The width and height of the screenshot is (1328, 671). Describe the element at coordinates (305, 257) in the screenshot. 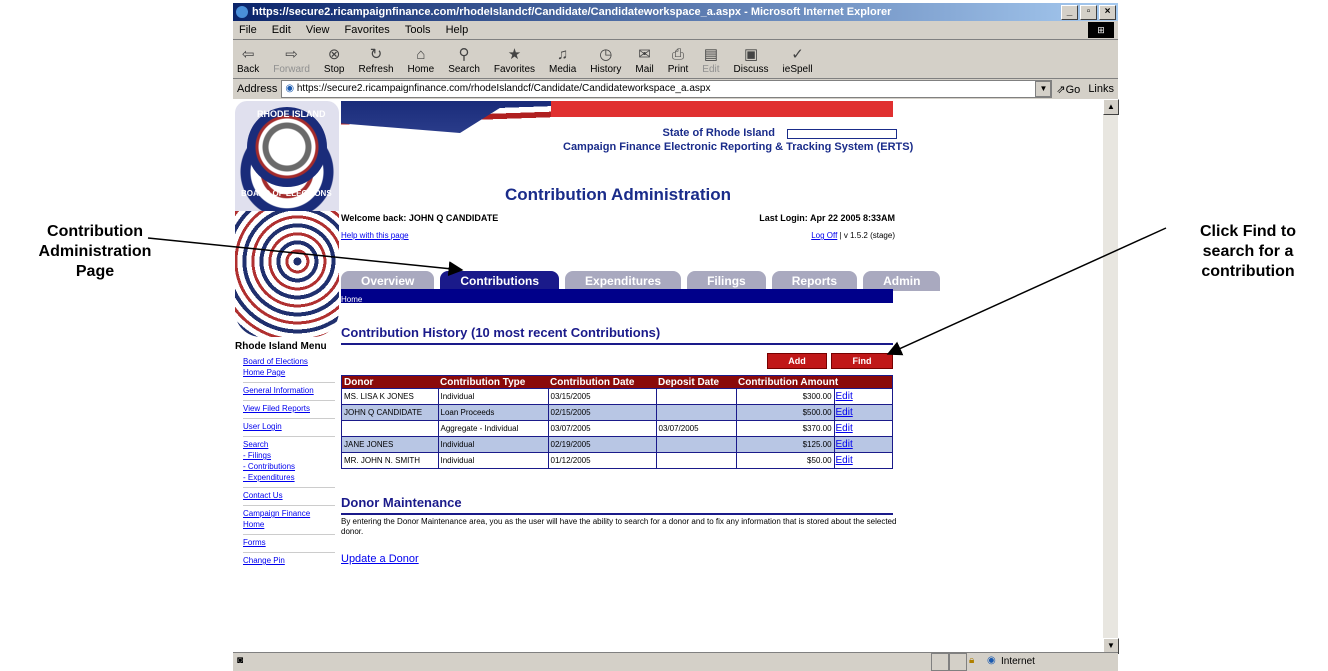

I see `callout-left-arrow` at that location.